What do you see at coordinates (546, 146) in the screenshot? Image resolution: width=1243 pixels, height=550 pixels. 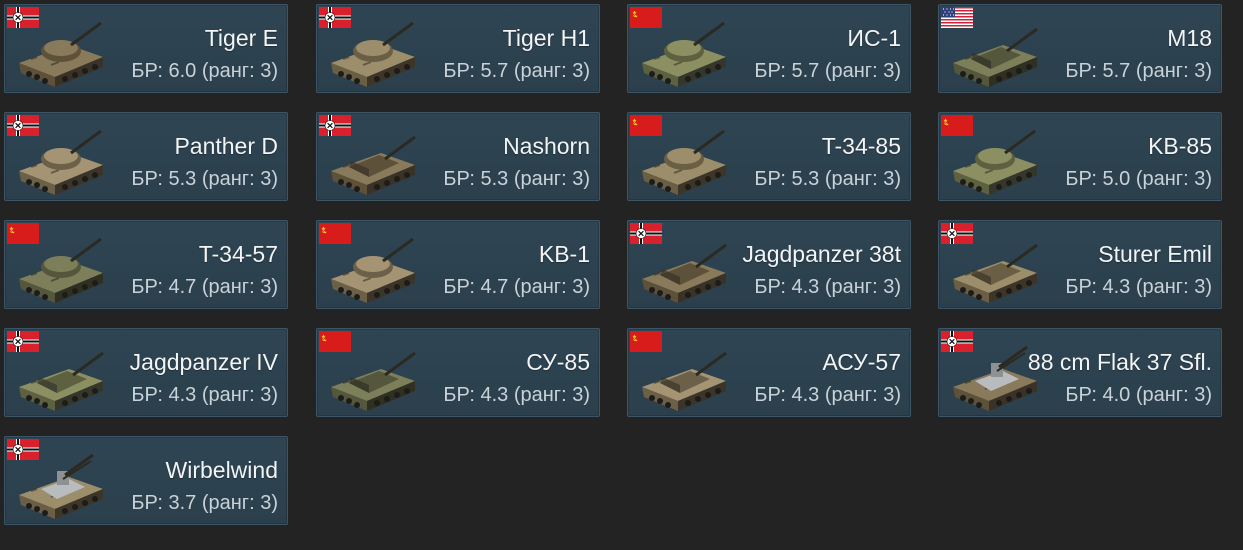 I see `vehicle-name: Nashorn` at bounding box center [546, 146].